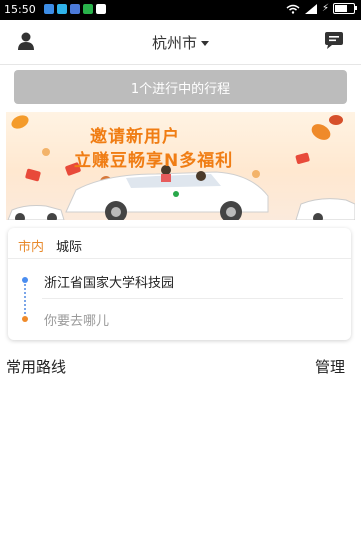 This screenshot has height=547, width=361. I want to click on route-connector, so click(25, 299).